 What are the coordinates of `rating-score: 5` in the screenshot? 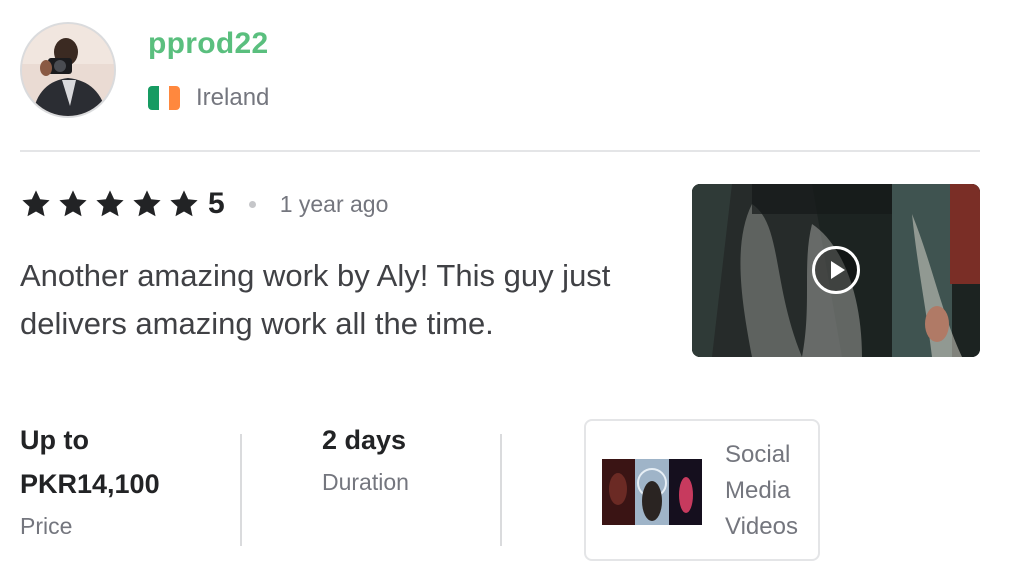 It's located at (216, 203).